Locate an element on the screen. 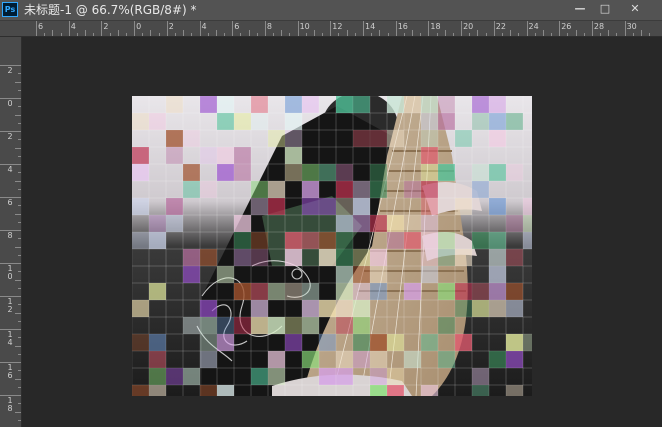  ruler-top-label: 30 is located at coordinates (631, 26).